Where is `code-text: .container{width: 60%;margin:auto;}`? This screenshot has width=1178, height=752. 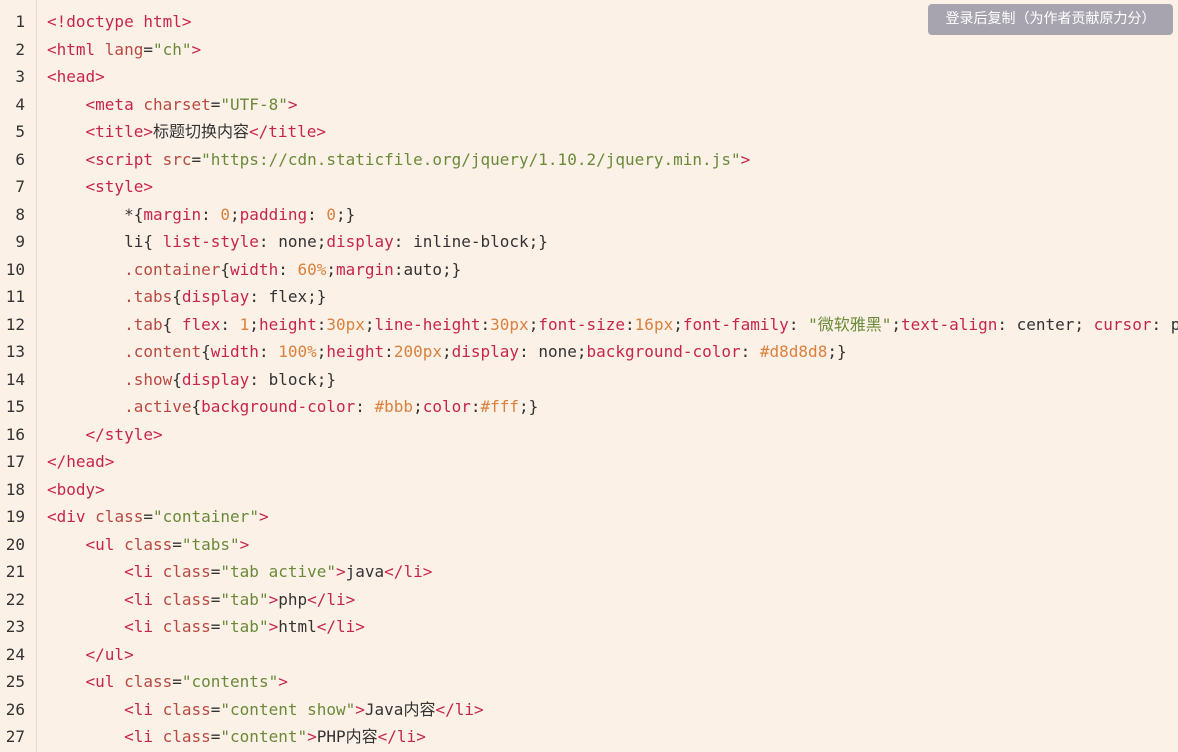 code-text: .container{width: 60%;margin:auto;} is located at coordinates (254, 270).